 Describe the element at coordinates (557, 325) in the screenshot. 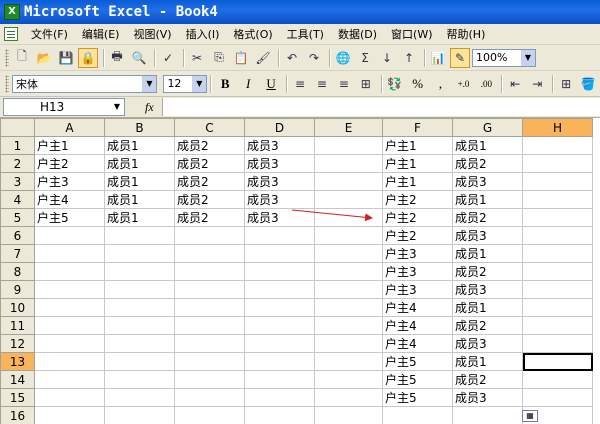

I see `cell-h11` at that location.